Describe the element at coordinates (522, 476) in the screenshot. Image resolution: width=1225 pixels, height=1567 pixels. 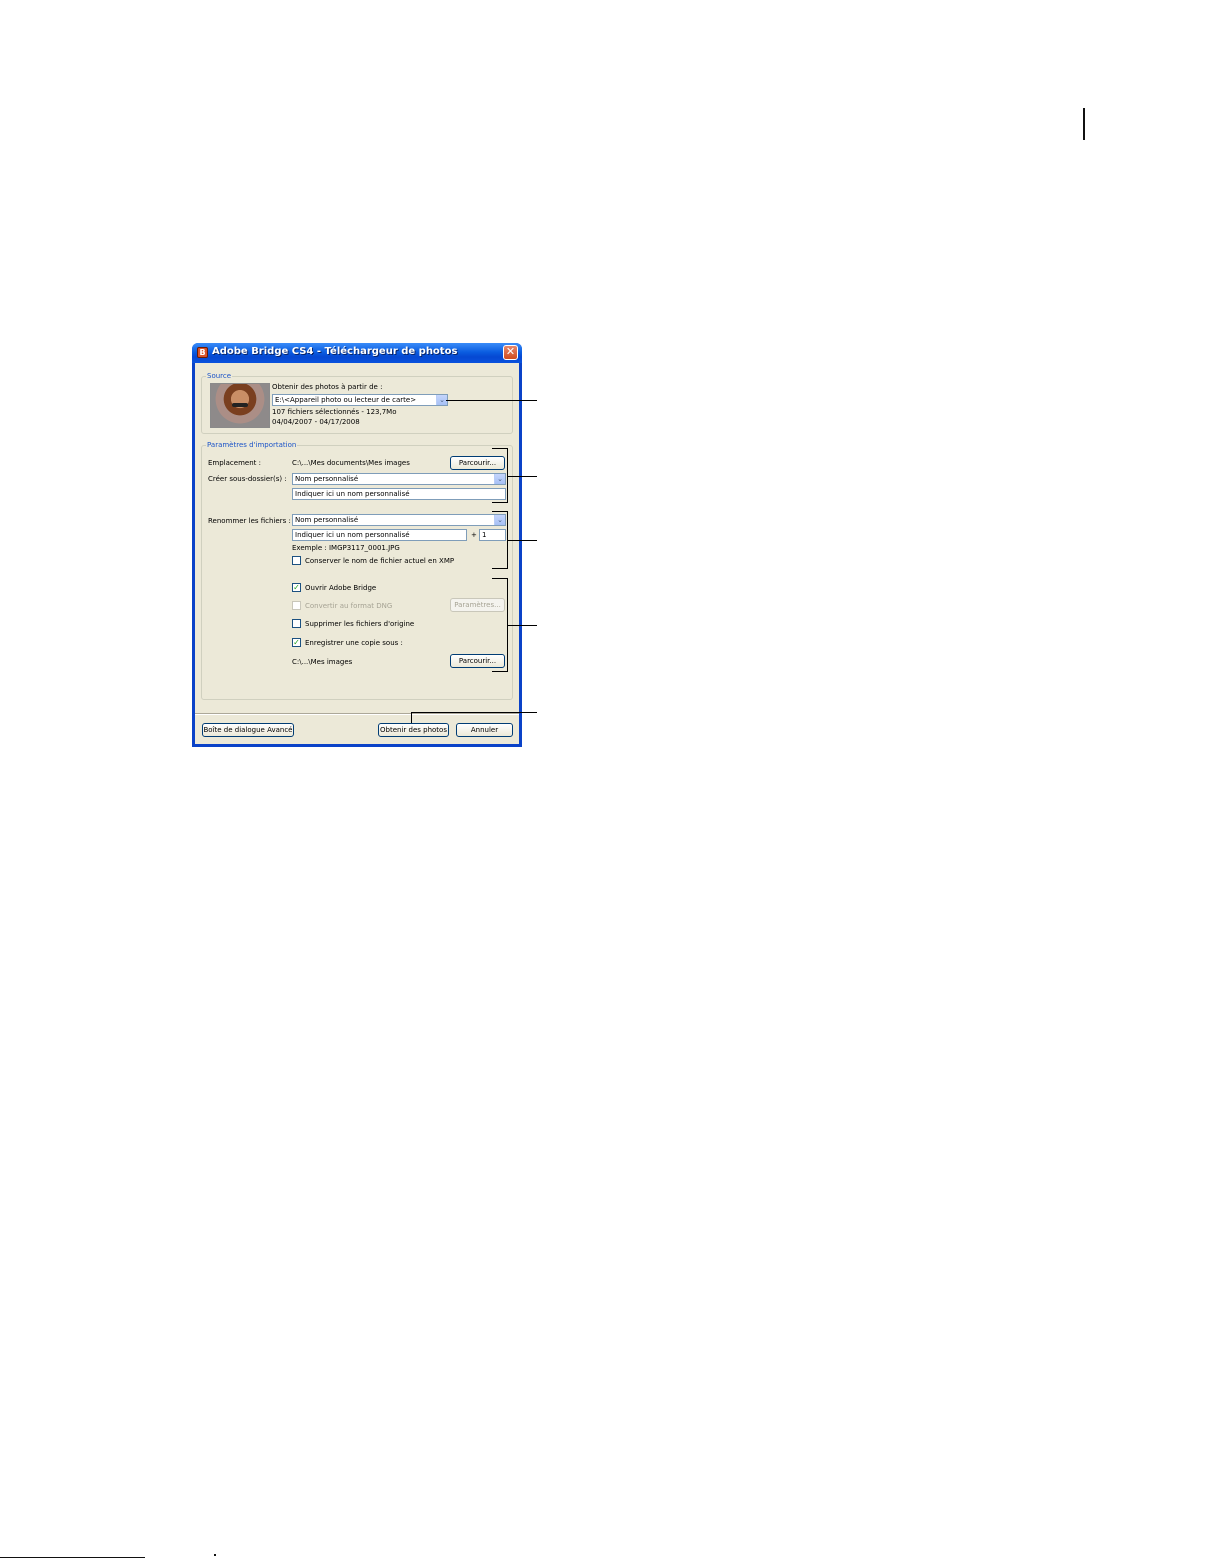
I see `callout-line-location` at that location.